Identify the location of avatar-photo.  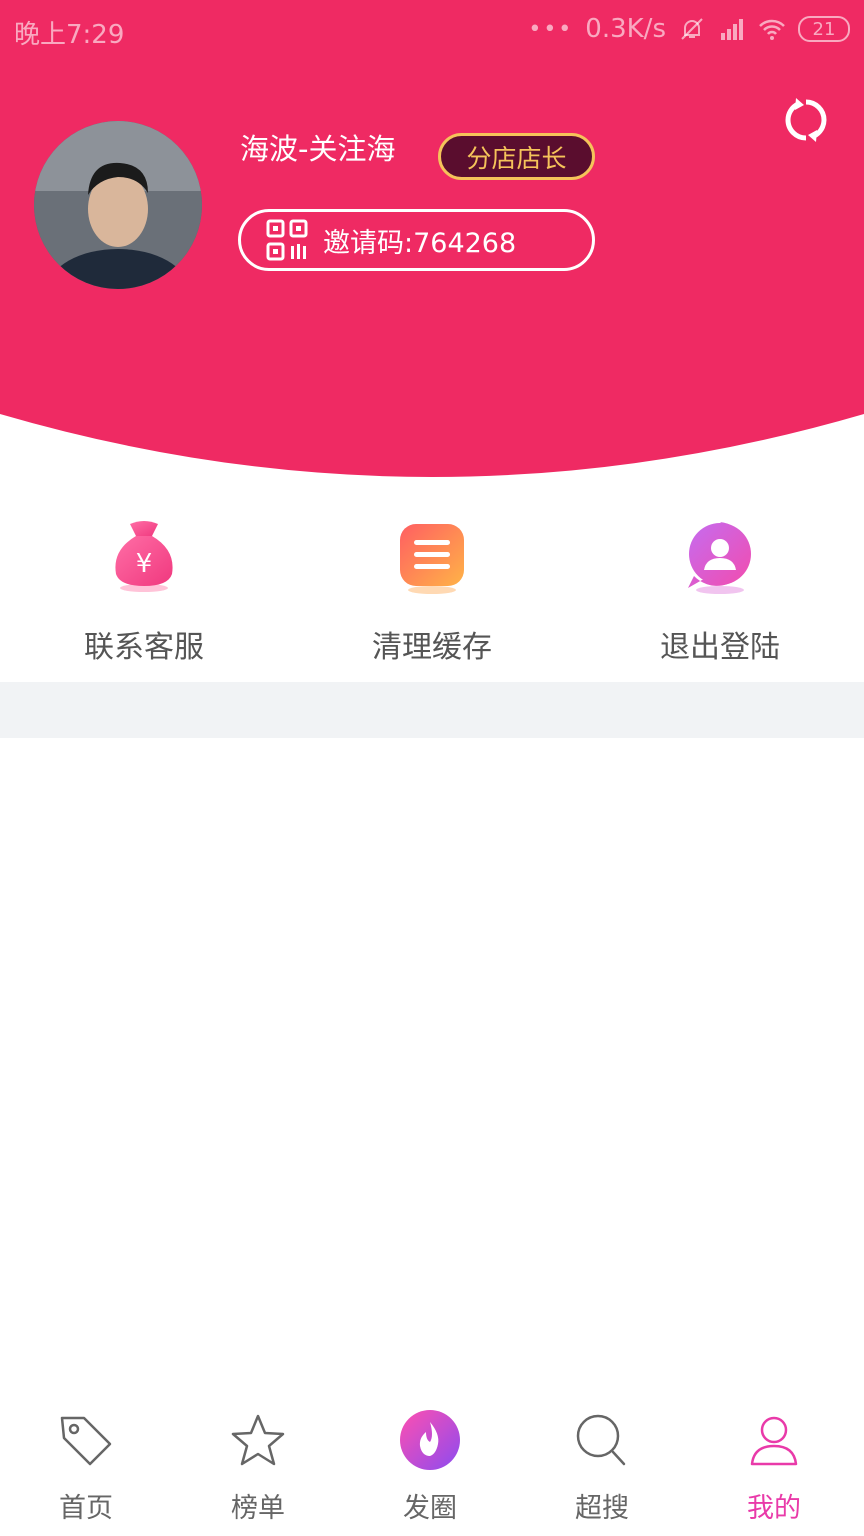
(118, 205).